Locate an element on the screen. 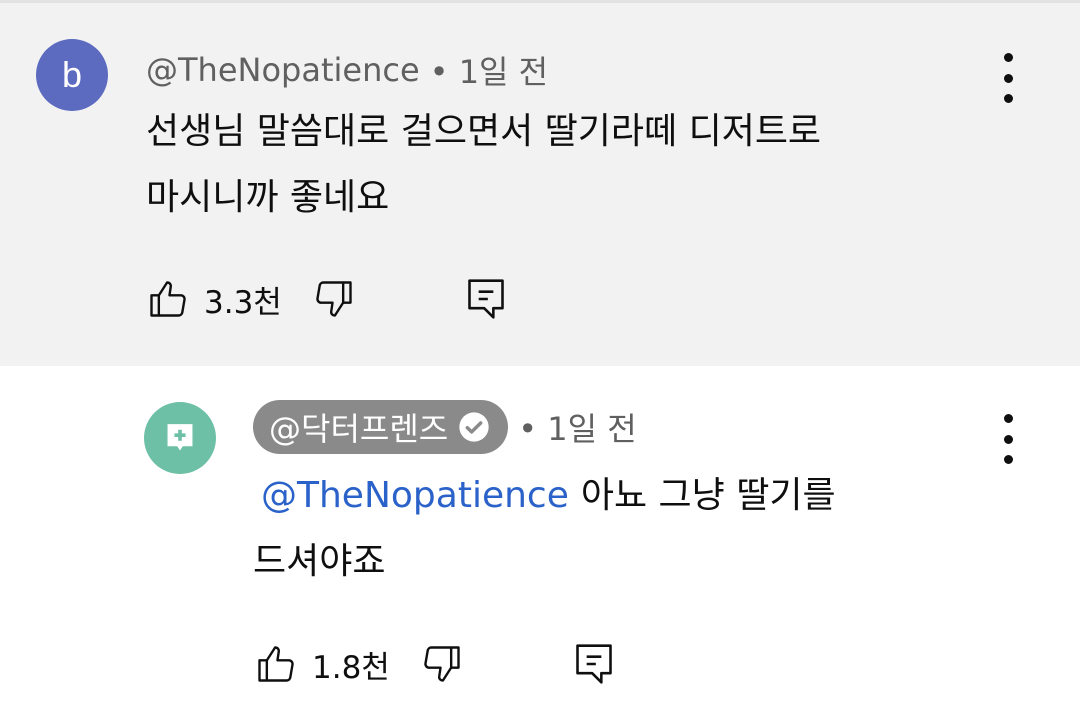  reply-text: @TheNopatience 아뇨 그냥 딸기를 드셔야죠 is located at coordinates (544, 529).